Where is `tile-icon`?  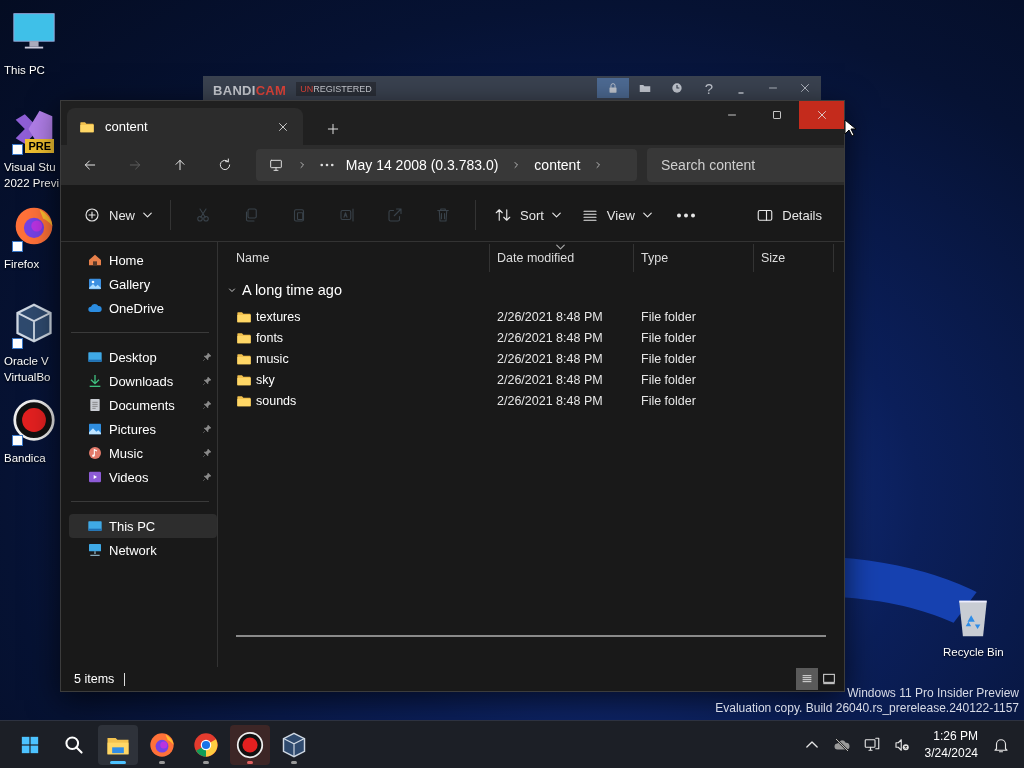 tile-icon is located at coordinates (829, 679).